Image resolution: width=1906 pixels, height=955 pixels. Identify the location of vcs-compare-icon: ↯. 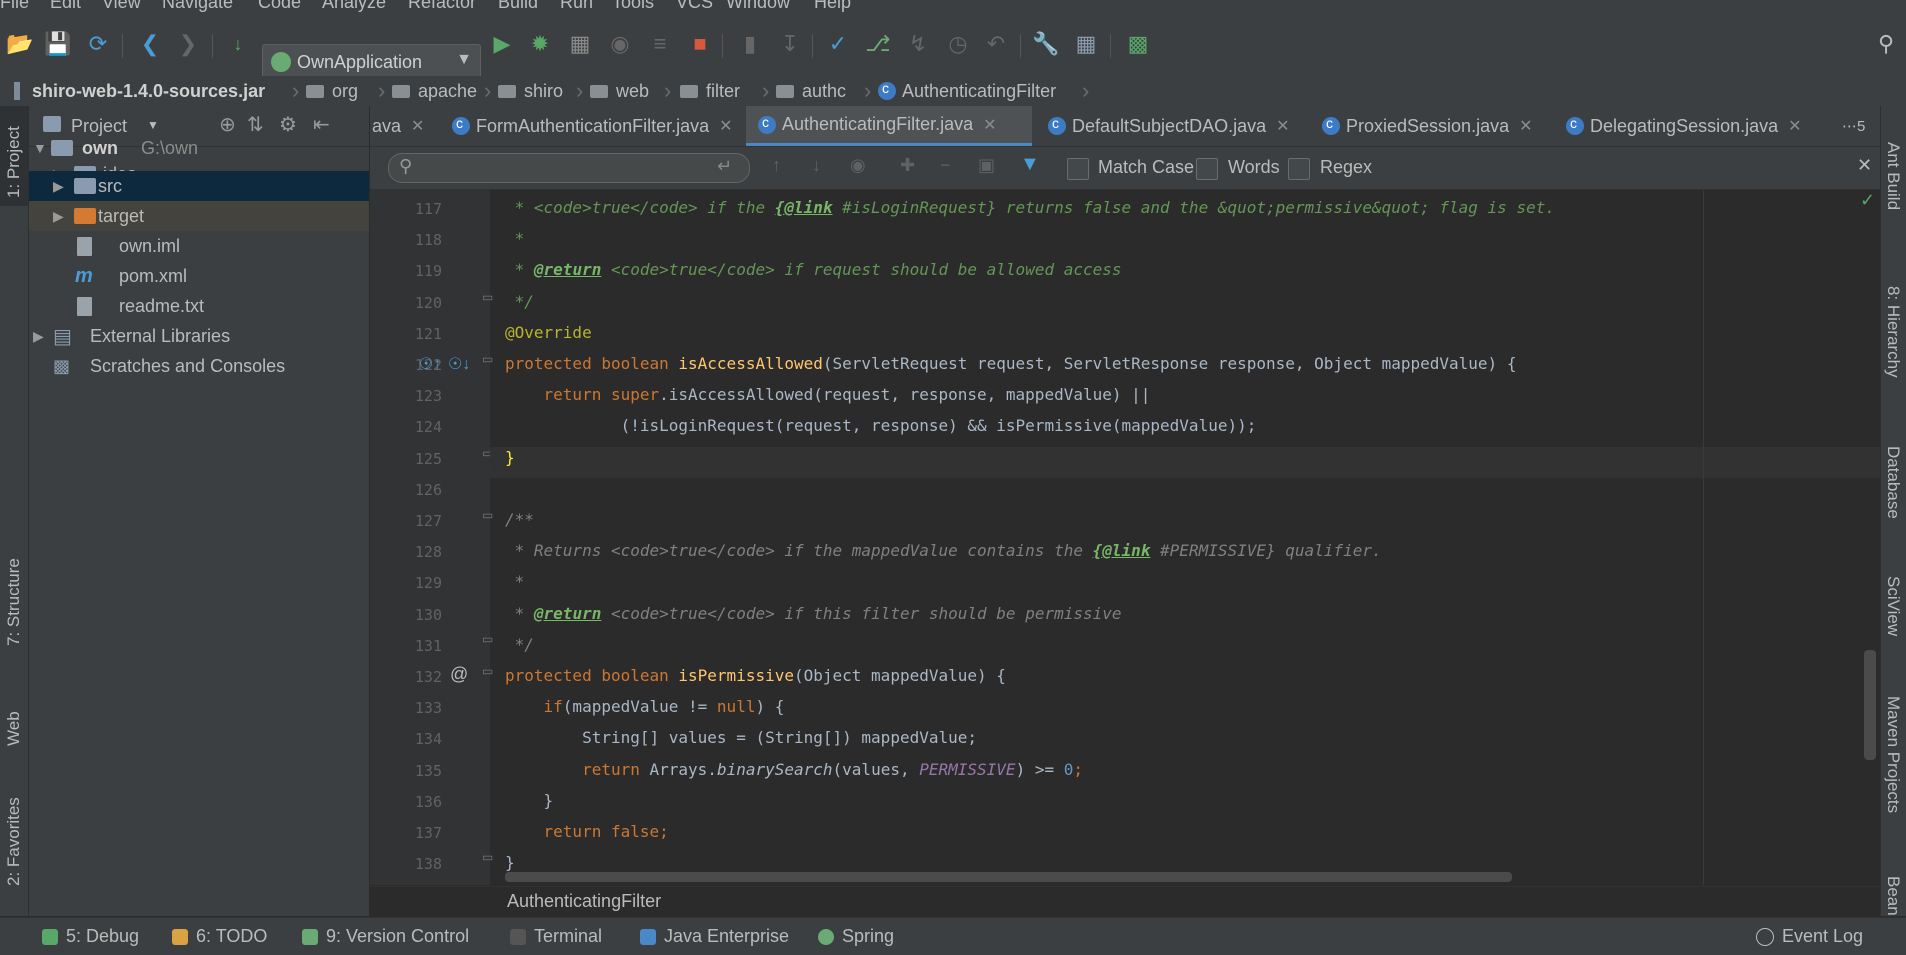
(918, 44).